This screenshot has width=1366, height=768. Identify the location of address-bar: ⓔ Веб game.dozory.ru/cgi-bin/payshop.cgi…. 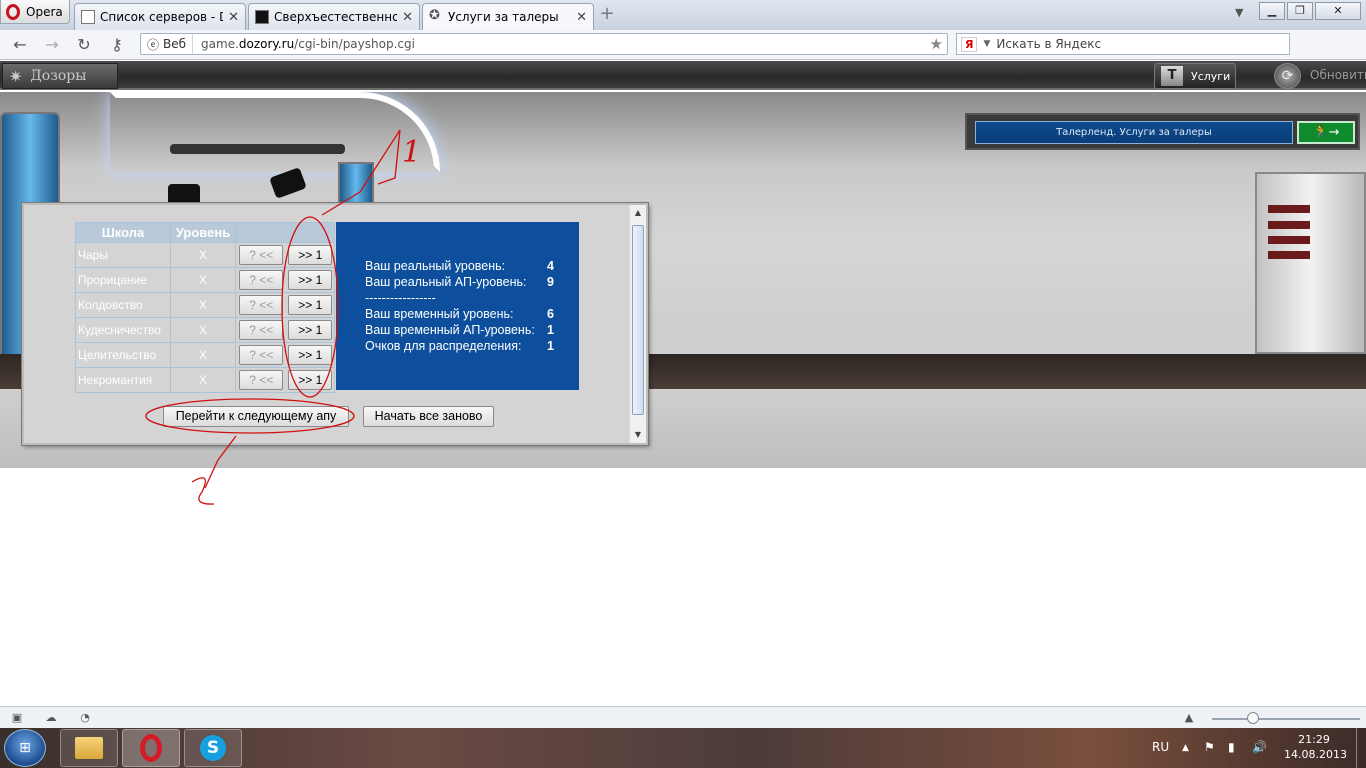
(544, 44).